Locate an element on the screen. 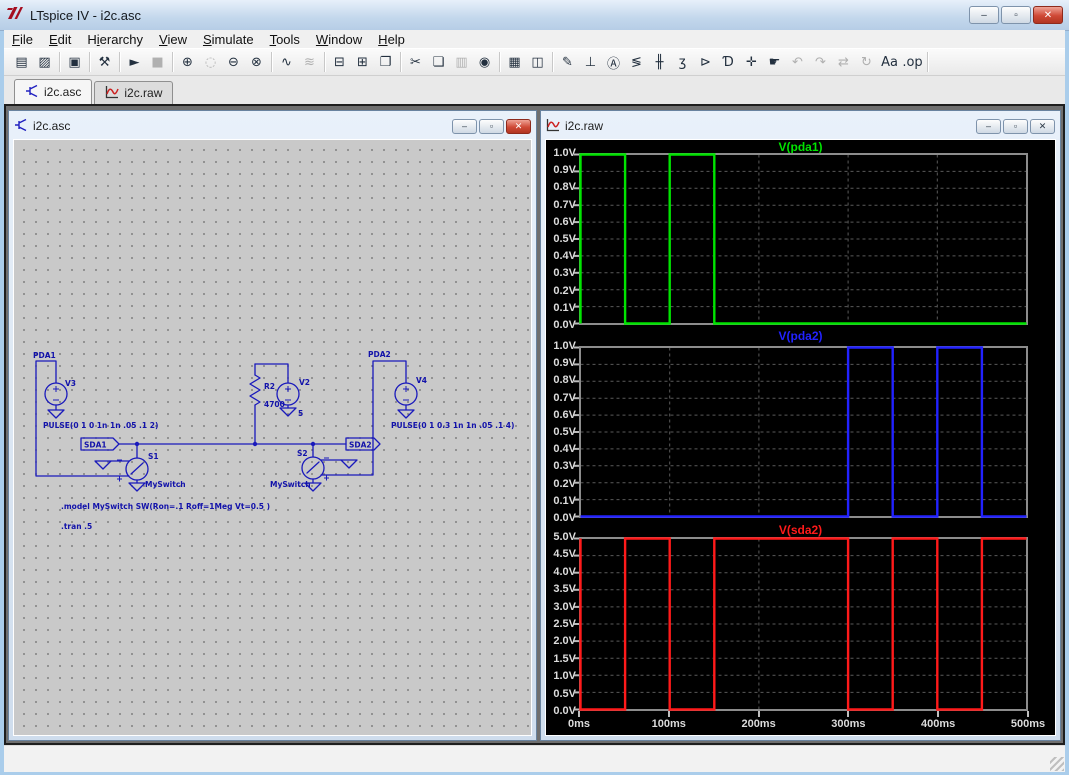 The height and width of the screenshot is (775, 1069). menu-tools: Tools is located at coordinates (285, 39).